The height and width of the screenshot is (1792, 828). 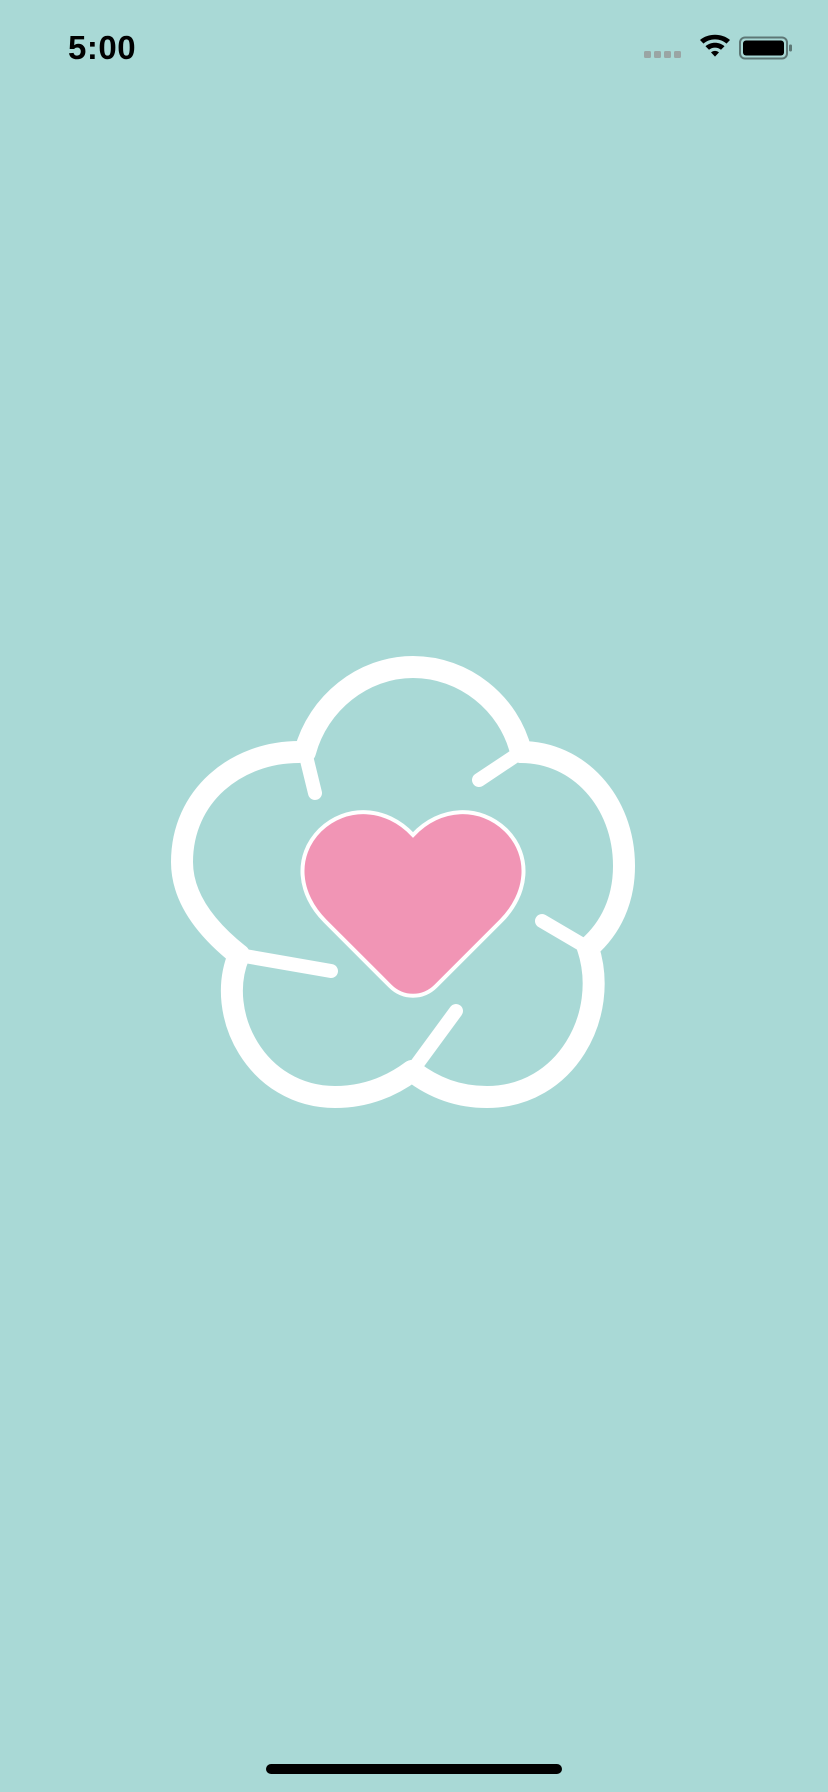 I want to click on home-indicator, so click(x=414, y=1769).